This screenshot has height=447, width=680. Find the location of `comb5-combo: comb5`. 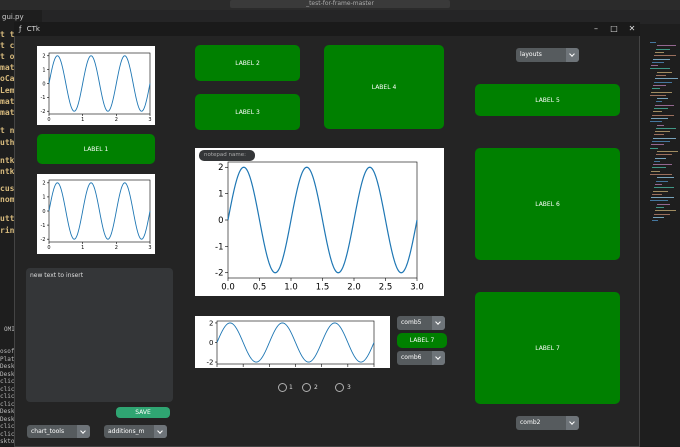

comb5-combo: comb5 is located at coordinates (421, 323).